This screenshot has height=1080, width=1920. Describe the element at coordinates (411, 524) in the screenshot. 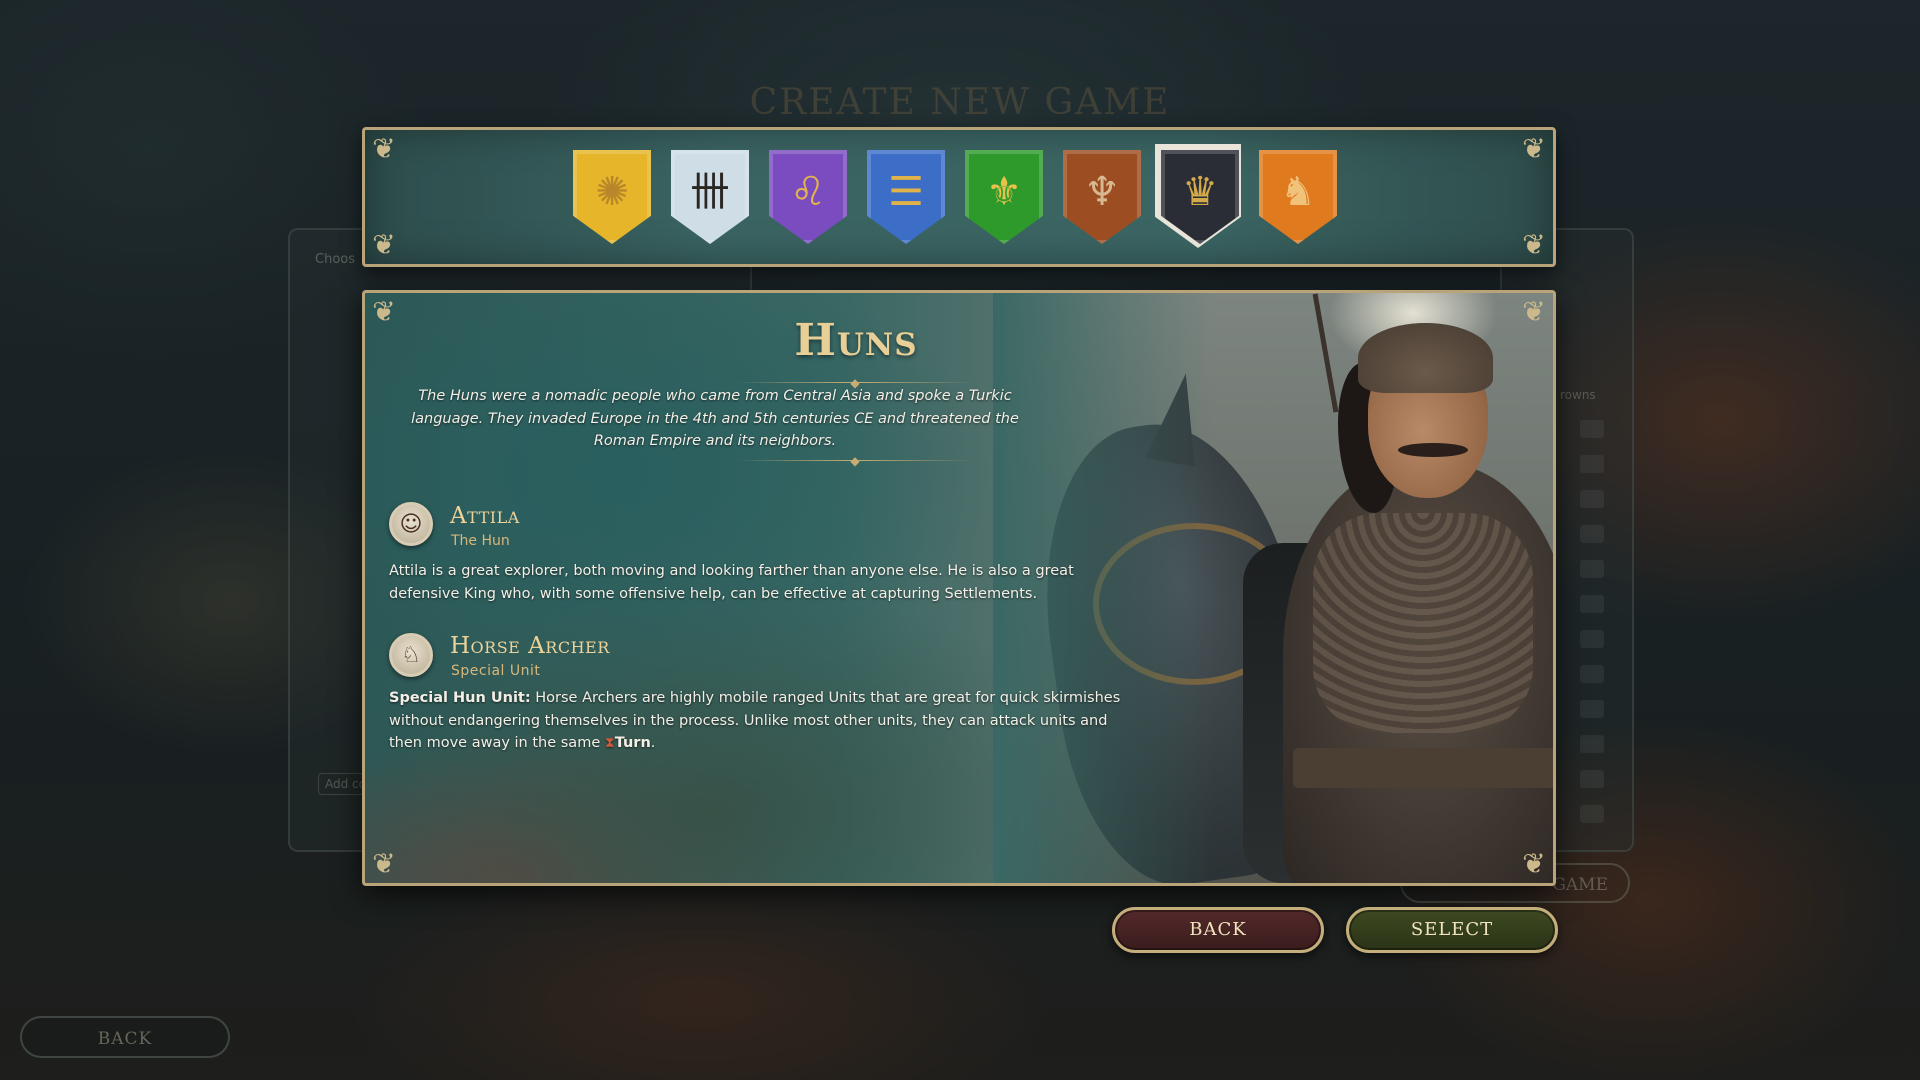

I see `leader-avatar-icon: ☺` at that location.